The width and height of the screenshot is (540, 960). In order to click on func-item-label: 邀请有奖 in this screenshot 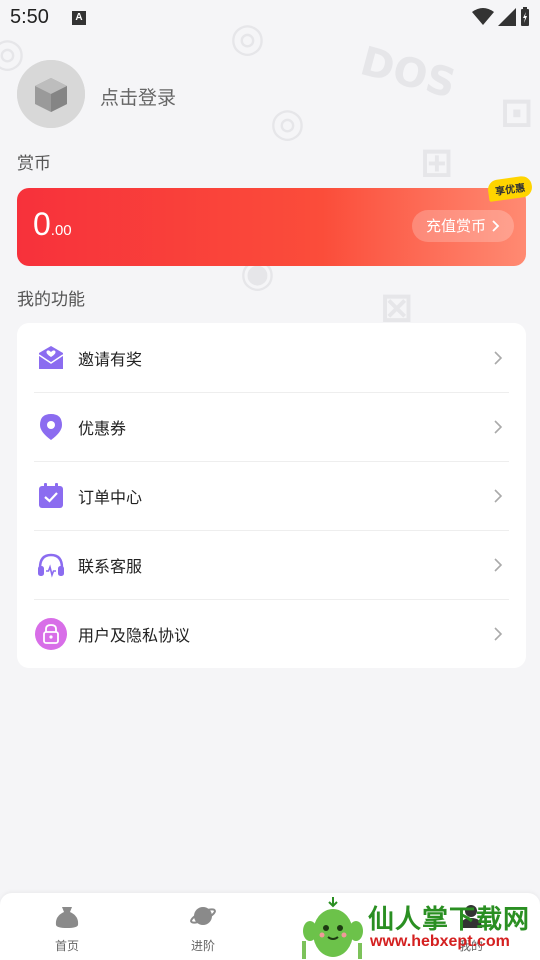, I will do `click(110, 359)`.